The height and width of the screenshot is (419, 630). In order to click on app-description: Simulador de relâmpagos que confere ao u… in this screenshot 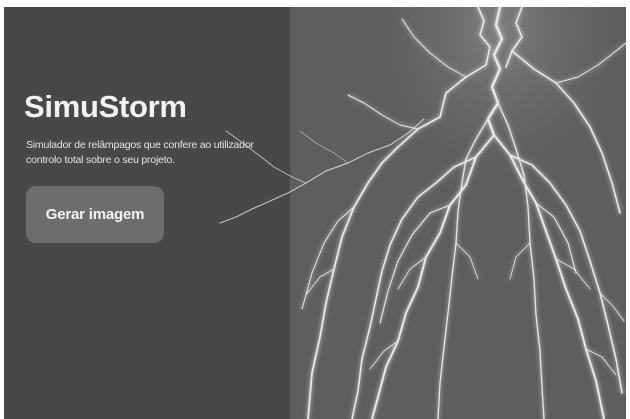, I will do `click(140, 152)`.